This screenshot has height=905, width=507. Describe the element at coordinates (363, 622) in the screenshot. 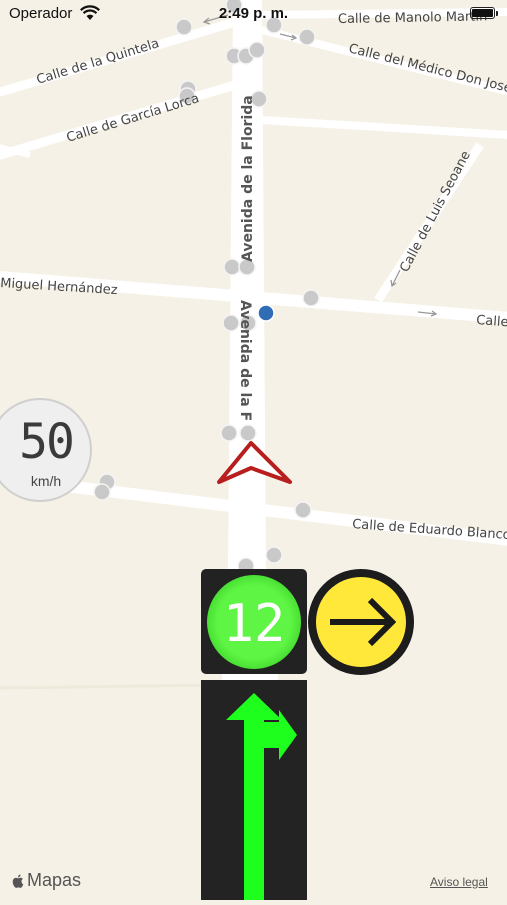

I see `arrow-right-icon` at that location.